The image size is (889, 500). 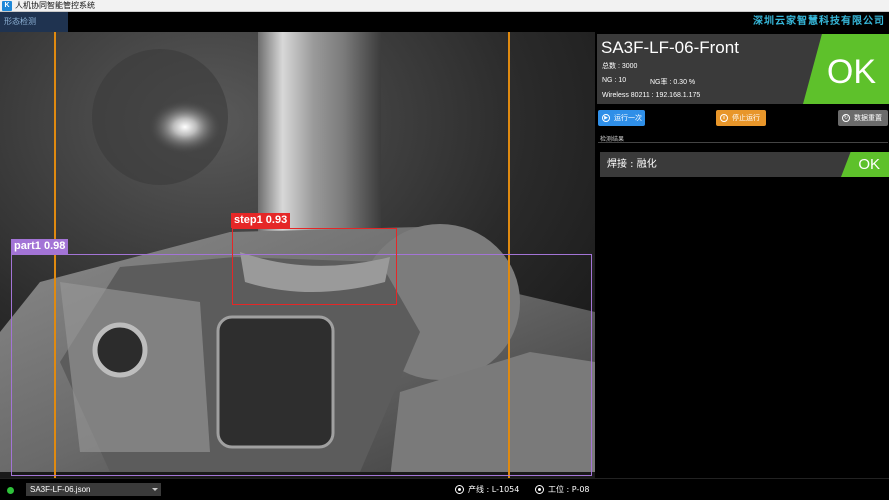 What do you see at coordinates (670, 47) in the screenshot?
I see `product-name: SA3F-LF-06-Front` at bounding box center [670, 47].